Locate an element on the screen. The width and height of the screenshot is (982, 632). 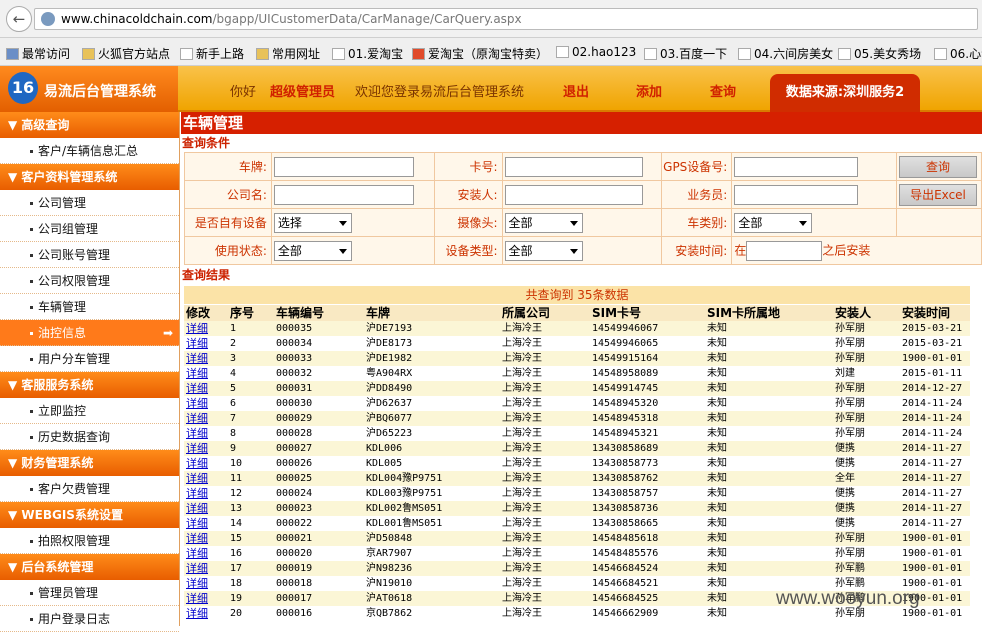
table-cell: 孙军朋 is located at coordinates (866, 418).